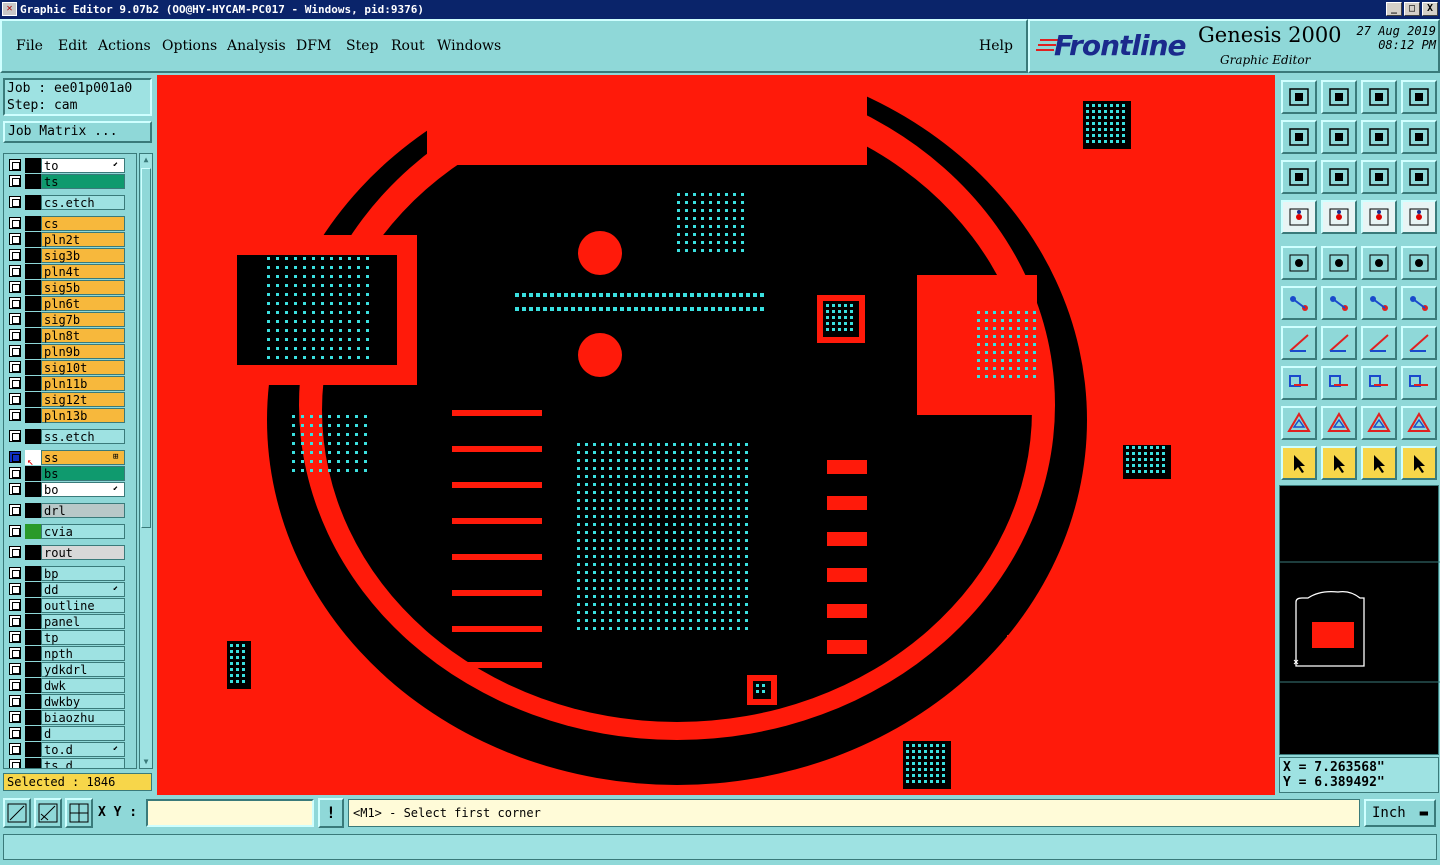 This screenshot has width=1440, height=865. I want to click on layer-row-cs: cs, so click(71, 223).